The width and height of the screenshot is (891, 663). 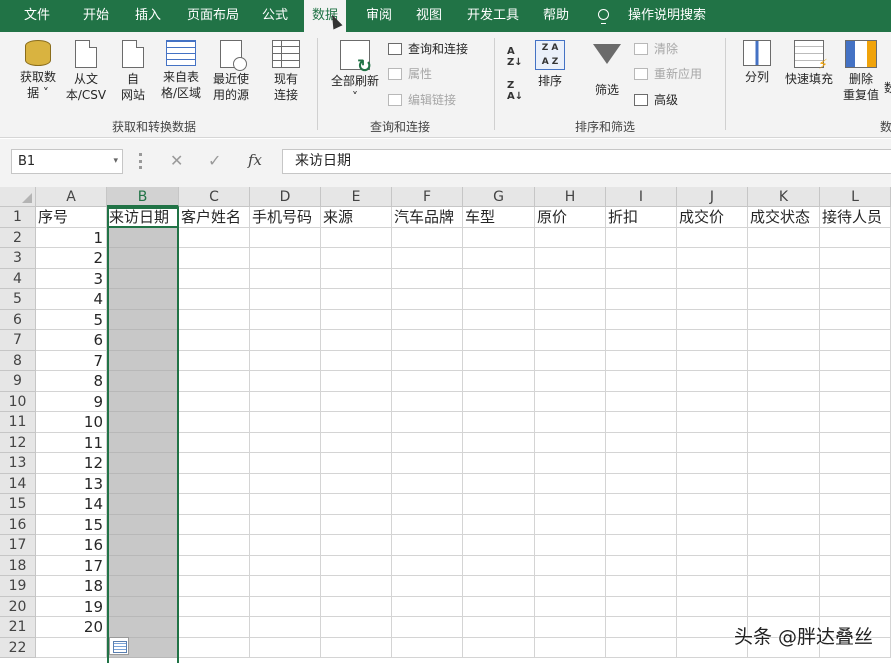 What do you see at coordinates (356, 606) in the screenshot?
I see `cell-e20` at bounding box center [356, 606].